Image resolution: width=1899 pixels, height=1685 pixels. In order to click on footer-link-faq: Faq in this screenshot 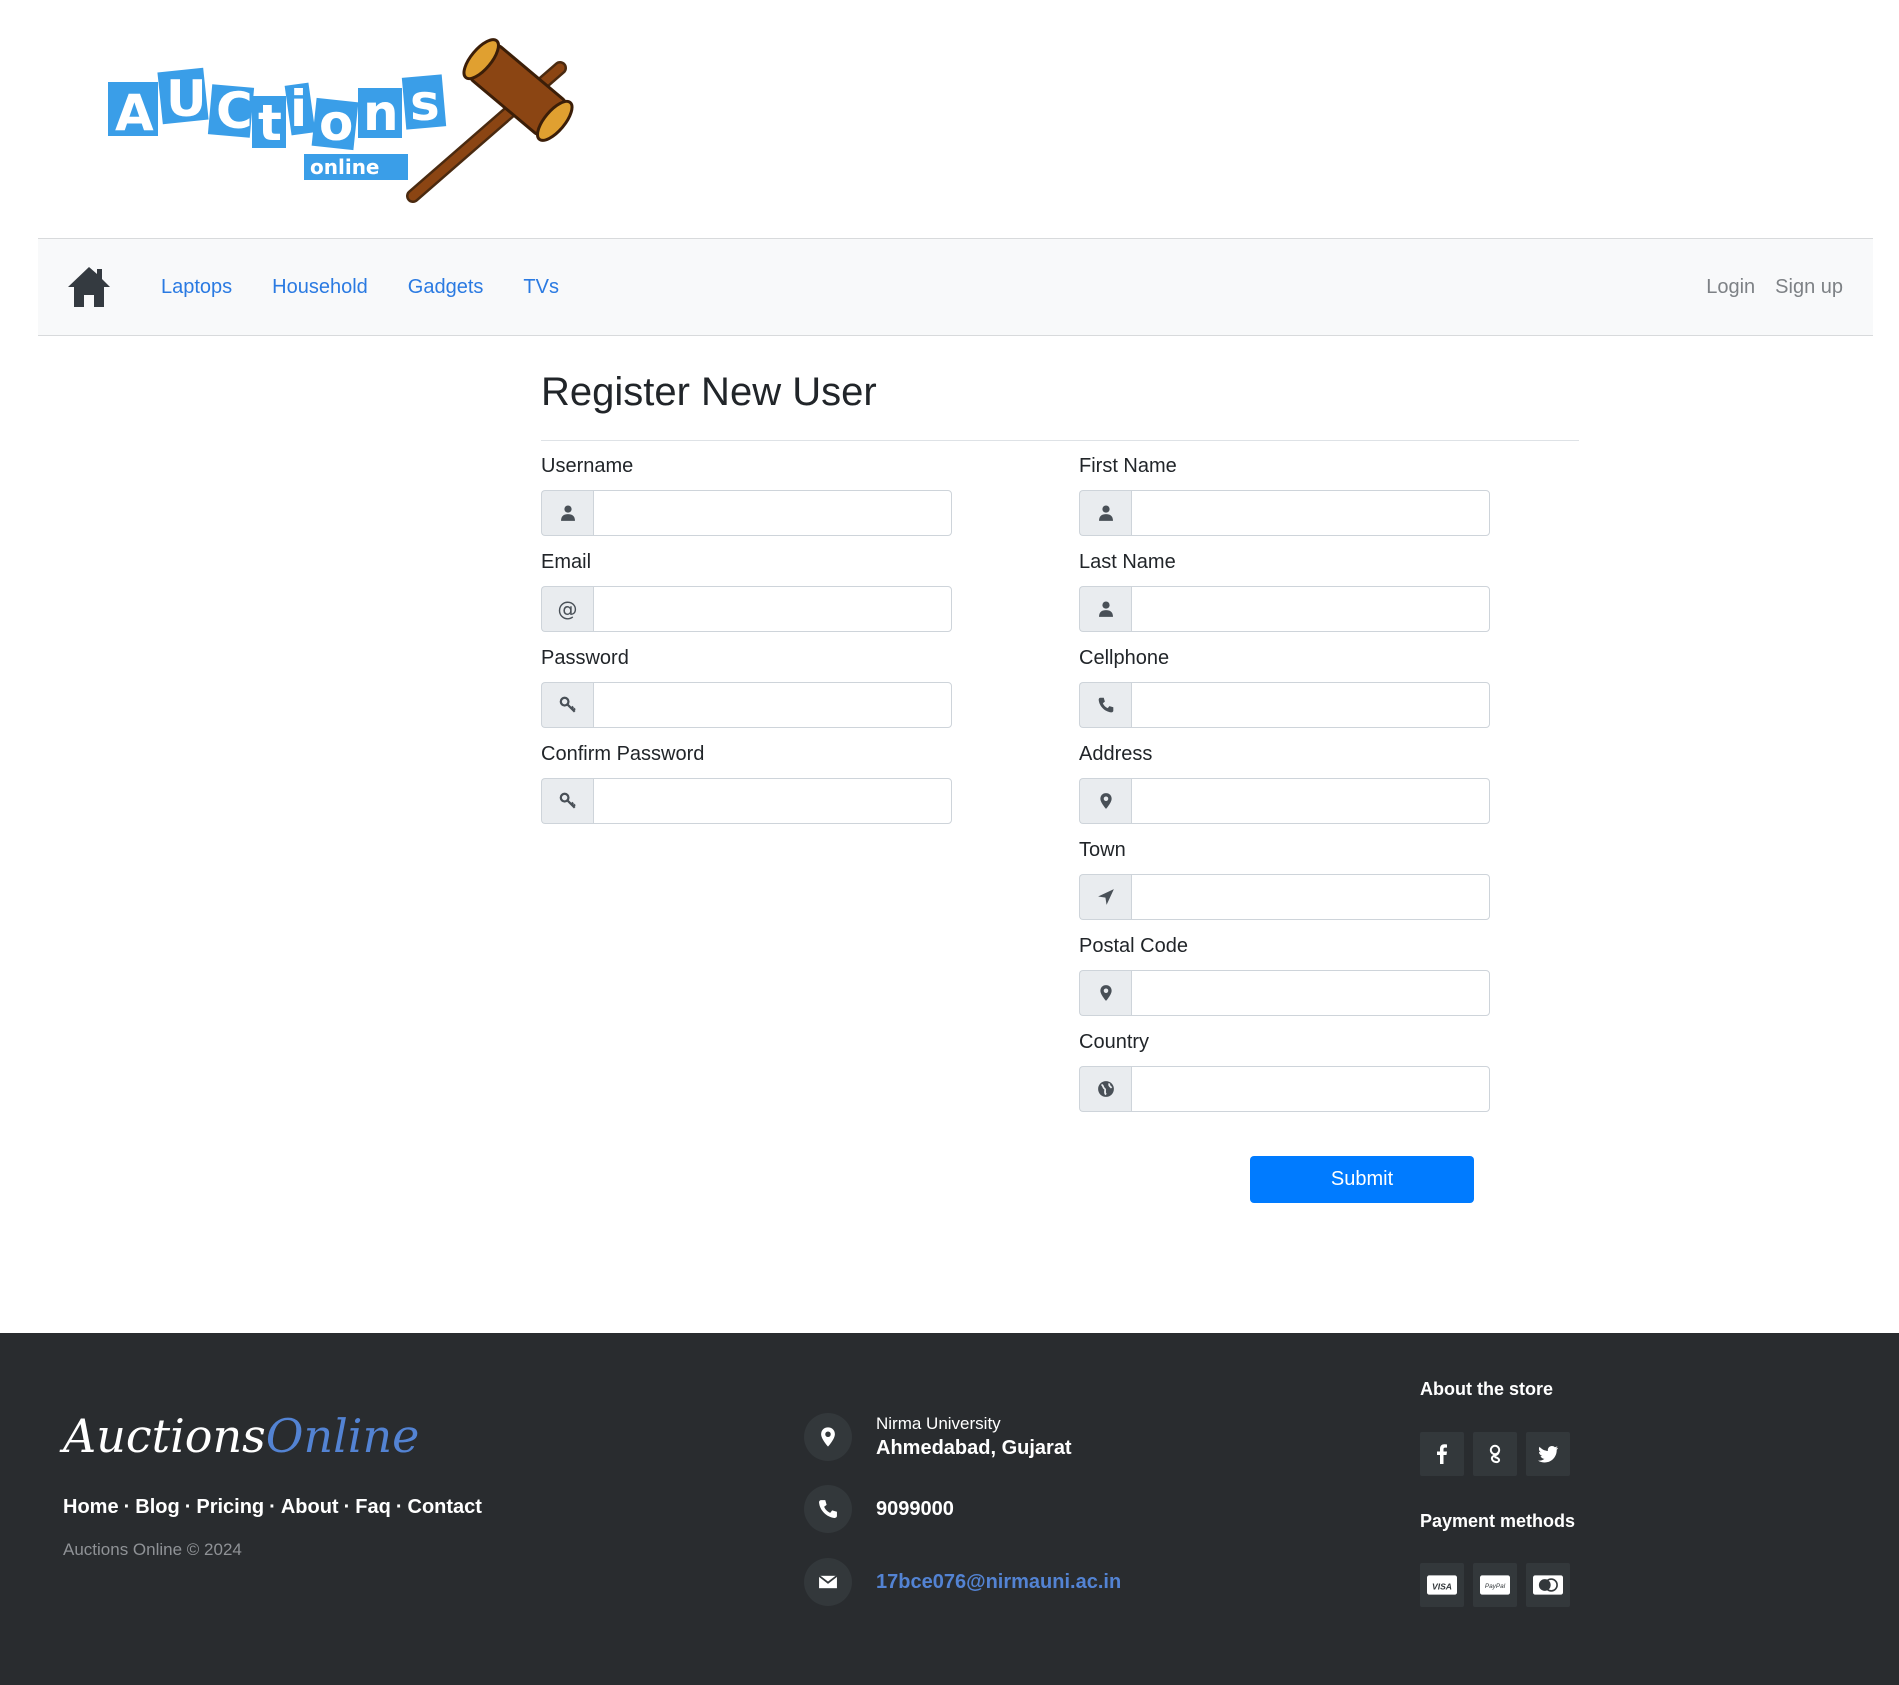, I will do `click(373, 1507)`.